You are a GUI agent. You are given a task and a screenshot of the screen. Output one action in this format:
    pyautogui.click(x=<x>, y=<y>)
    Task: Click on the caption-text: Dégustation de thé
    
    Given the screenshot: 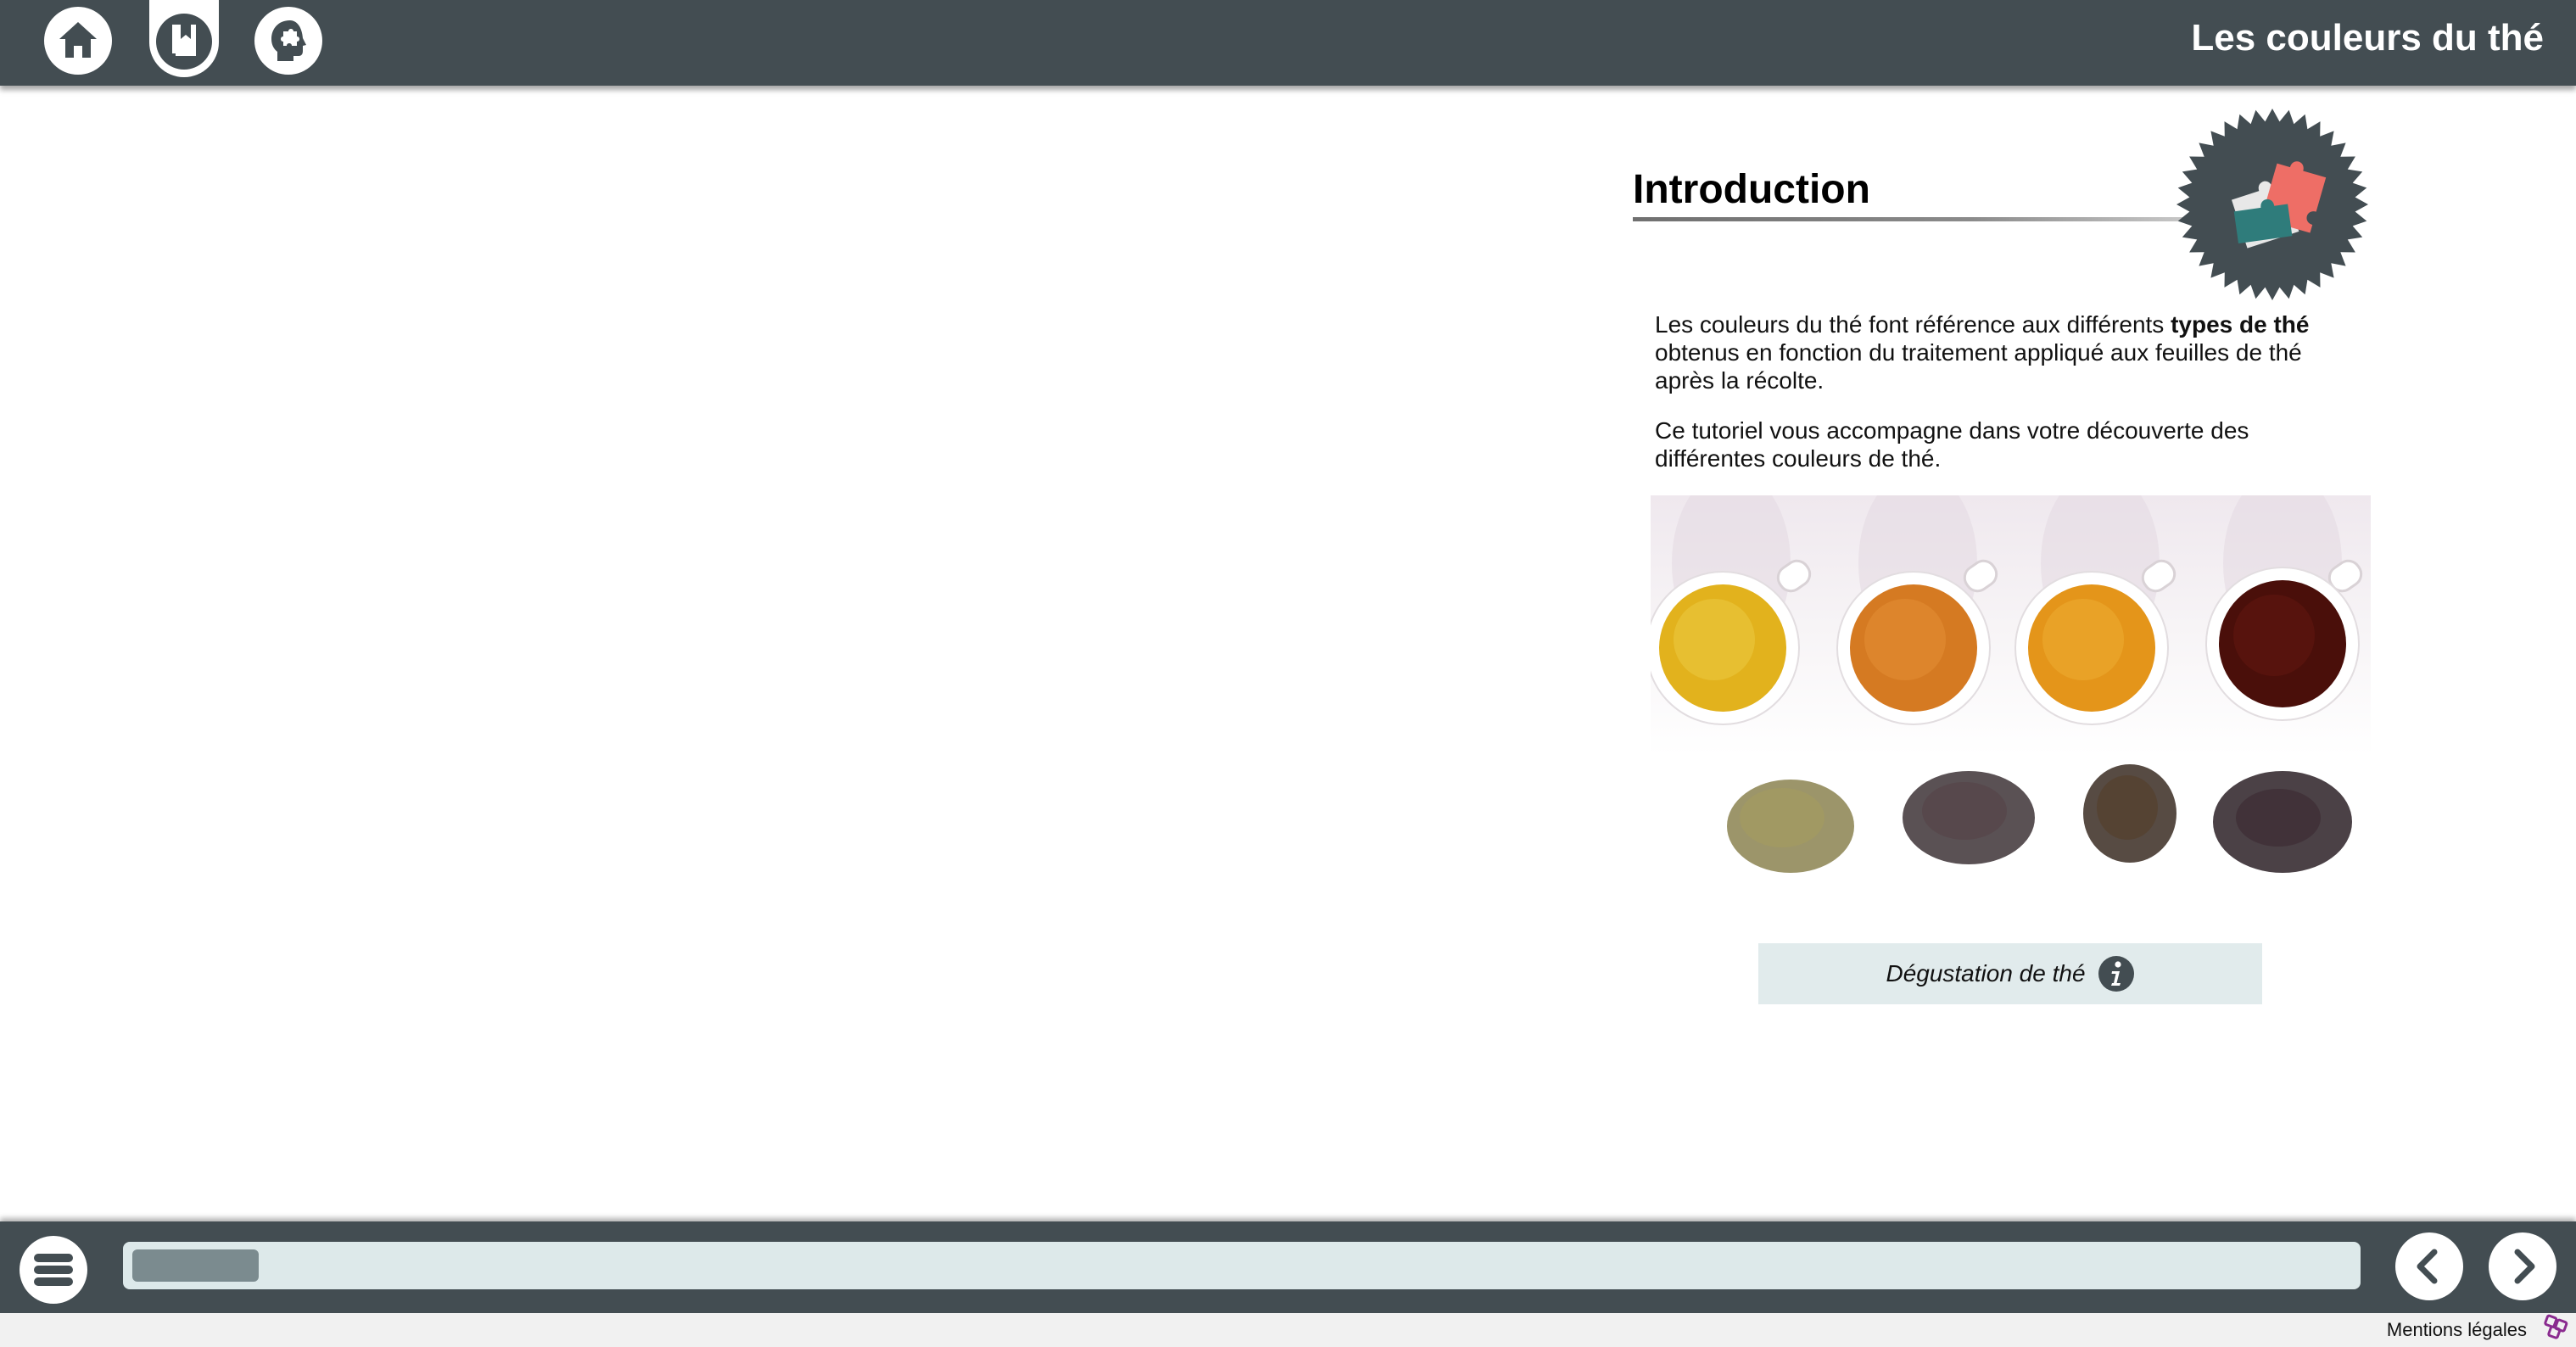 What is the action you would take?
    pyautogui.click(x=1986, y=973)
    